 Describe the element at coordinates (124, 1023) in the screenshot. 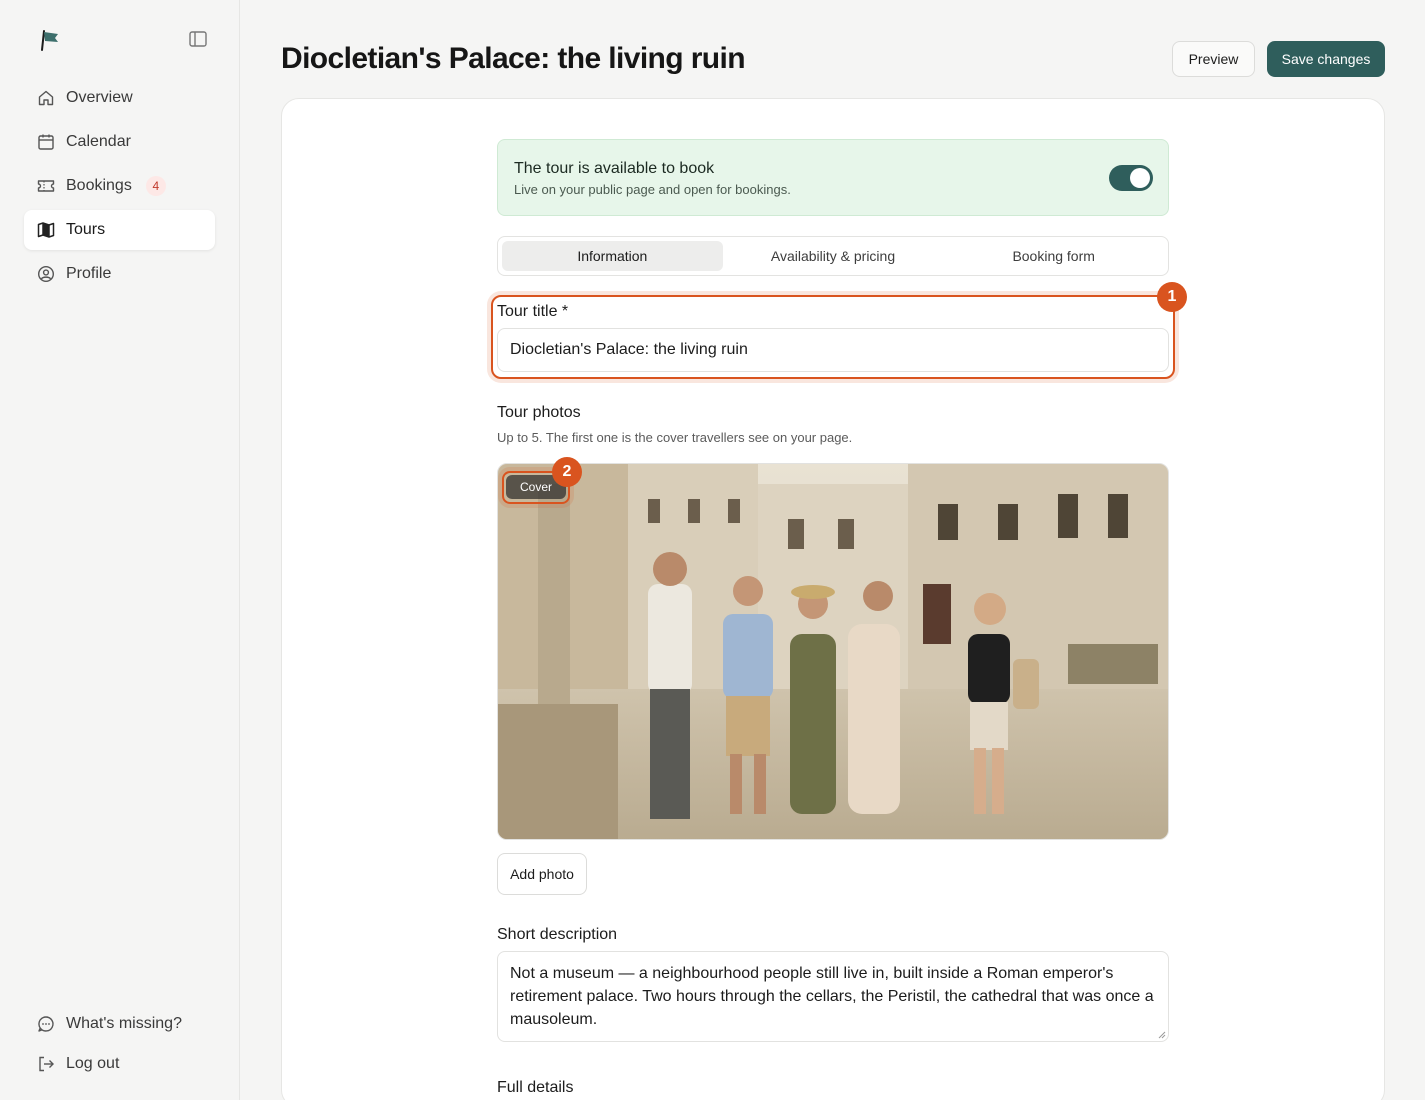

I see `sidebar-item-label: What's missing?` at that location.